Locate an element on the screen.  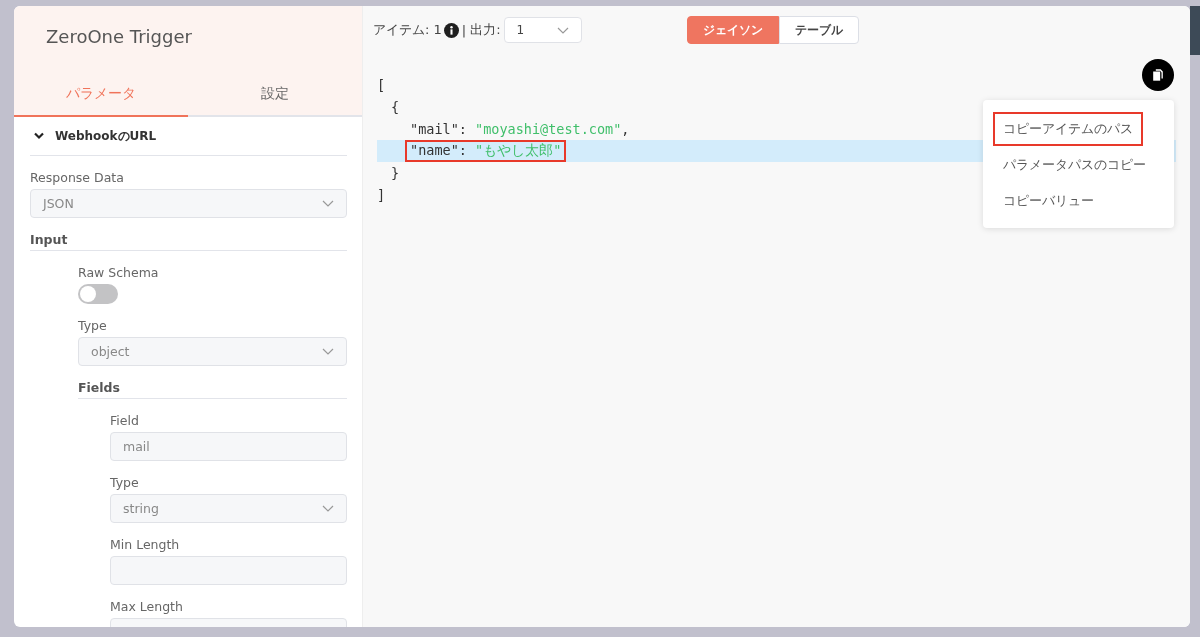
json-entry: "name": "もやし太郎" is located at coordinates (486, 151).